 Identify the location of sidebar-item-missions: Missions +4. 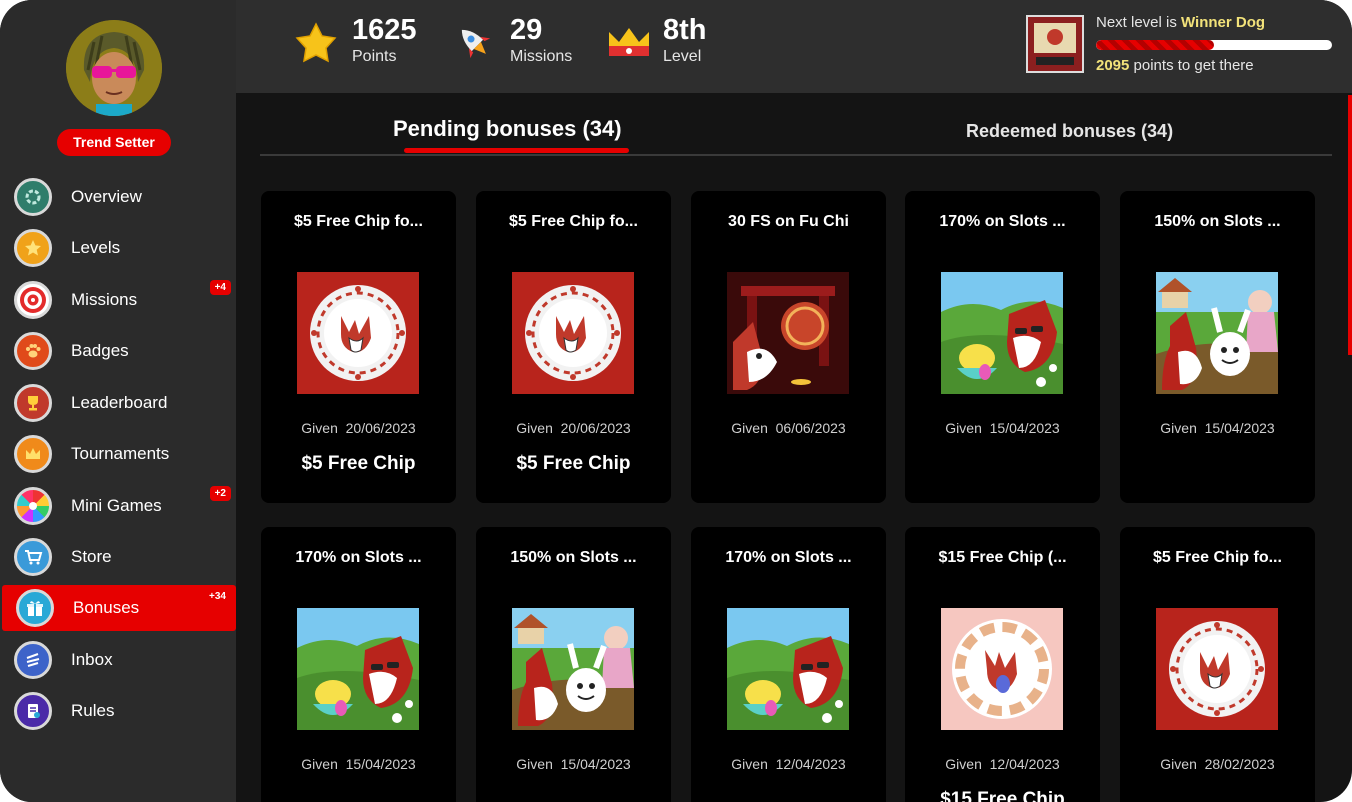
(118, 300).